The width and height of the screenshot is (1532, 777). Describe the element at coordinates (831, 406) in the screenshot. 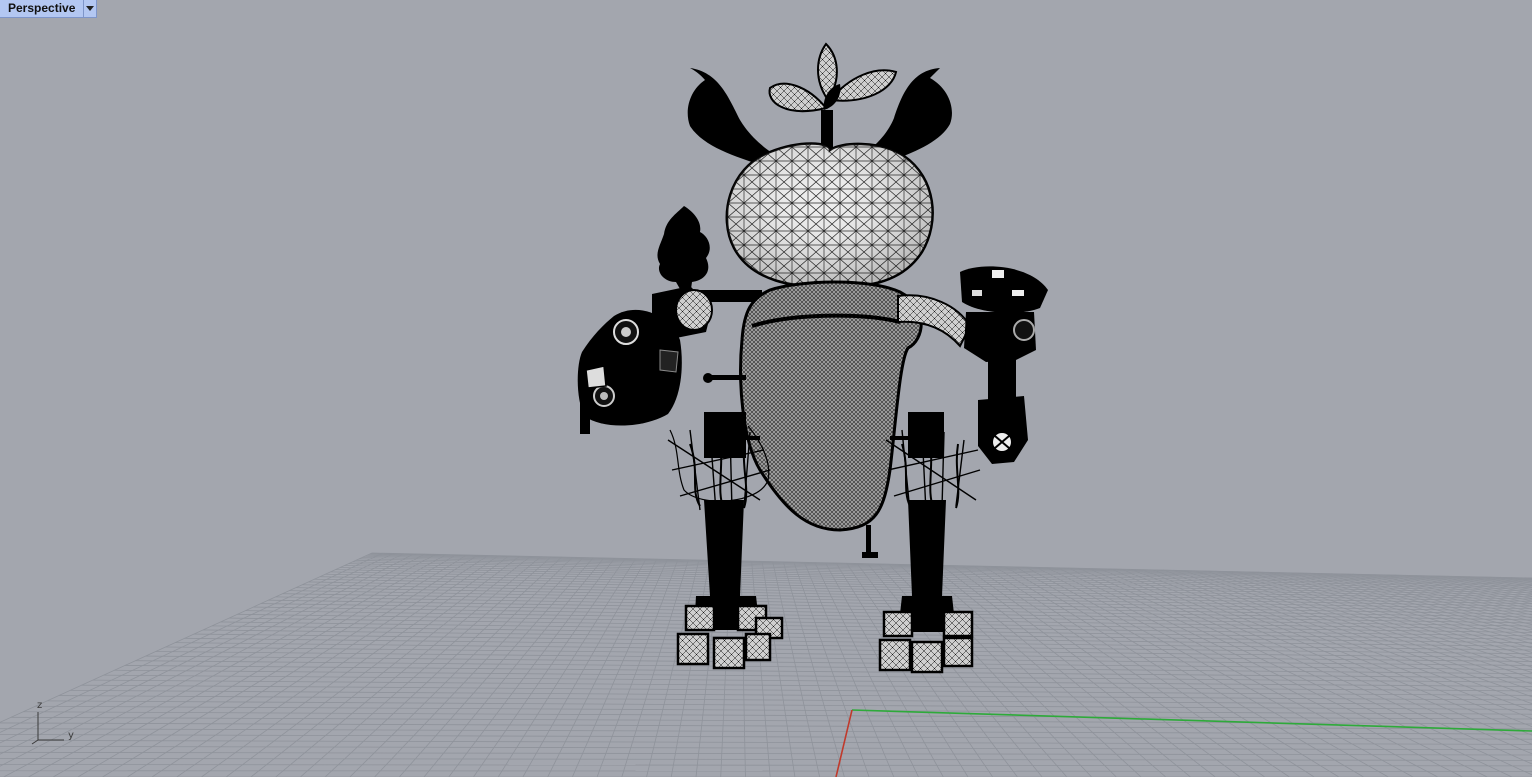

I see `robot-torso` at that location.